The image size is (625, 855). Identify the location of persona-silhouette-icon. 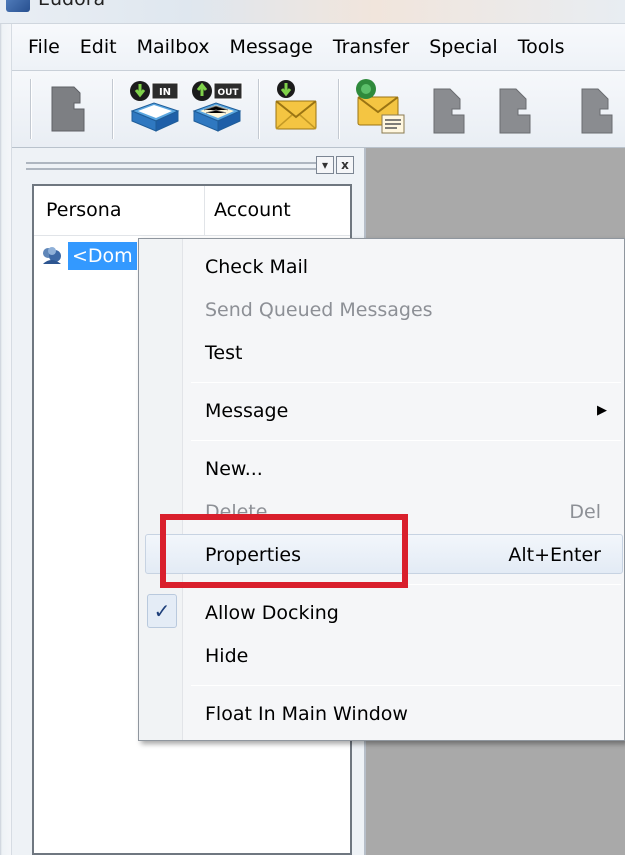
(71, 108).